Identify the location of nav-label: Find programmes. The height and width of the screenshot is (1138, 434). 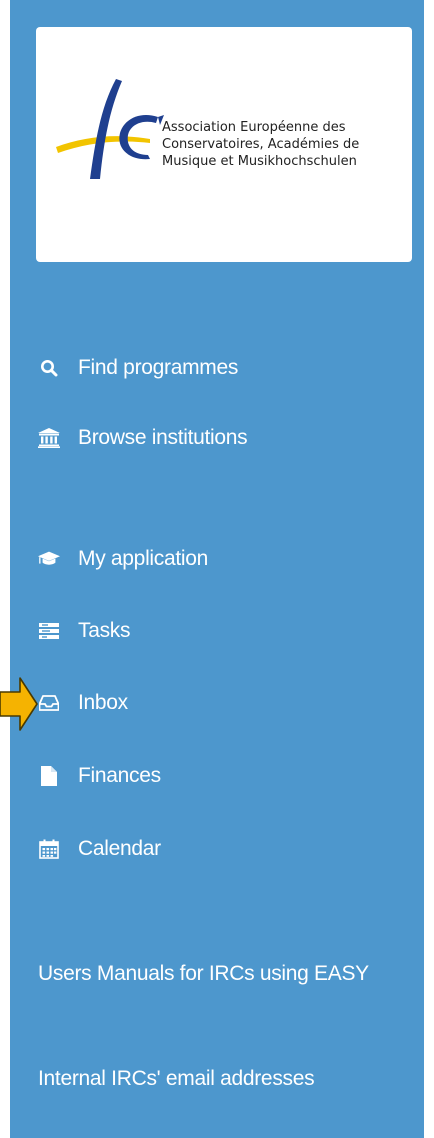
(158, 367).